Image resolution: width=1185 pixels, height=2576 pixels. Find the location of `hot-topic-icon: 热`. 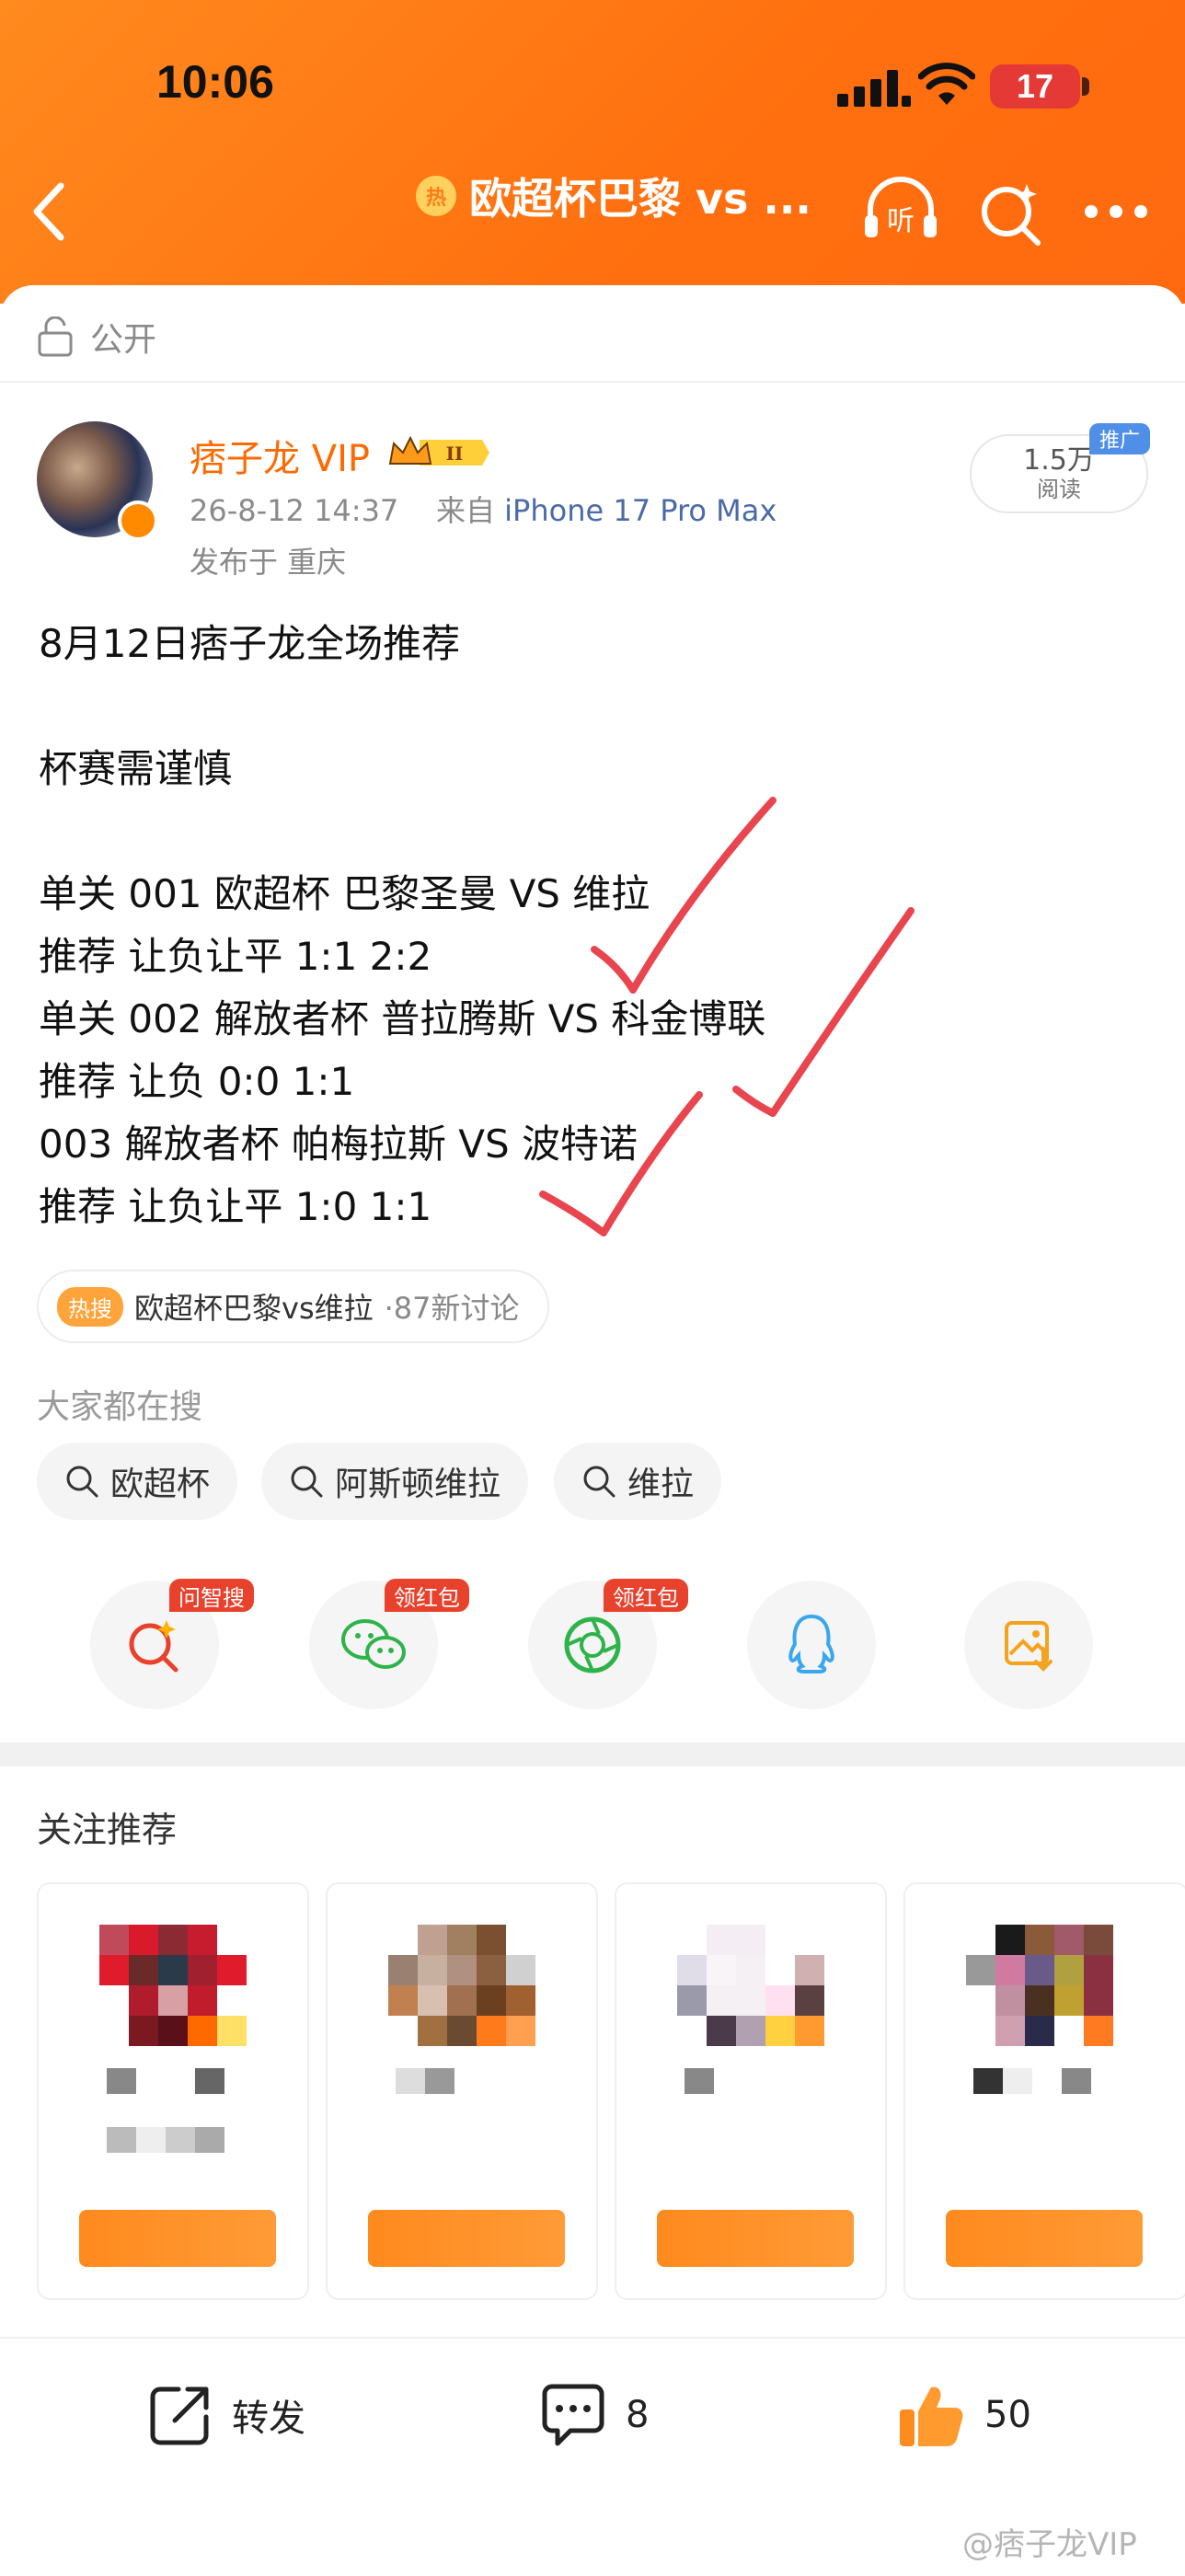

hot-topic-icon: 热 is located at coordinates (436, 196).